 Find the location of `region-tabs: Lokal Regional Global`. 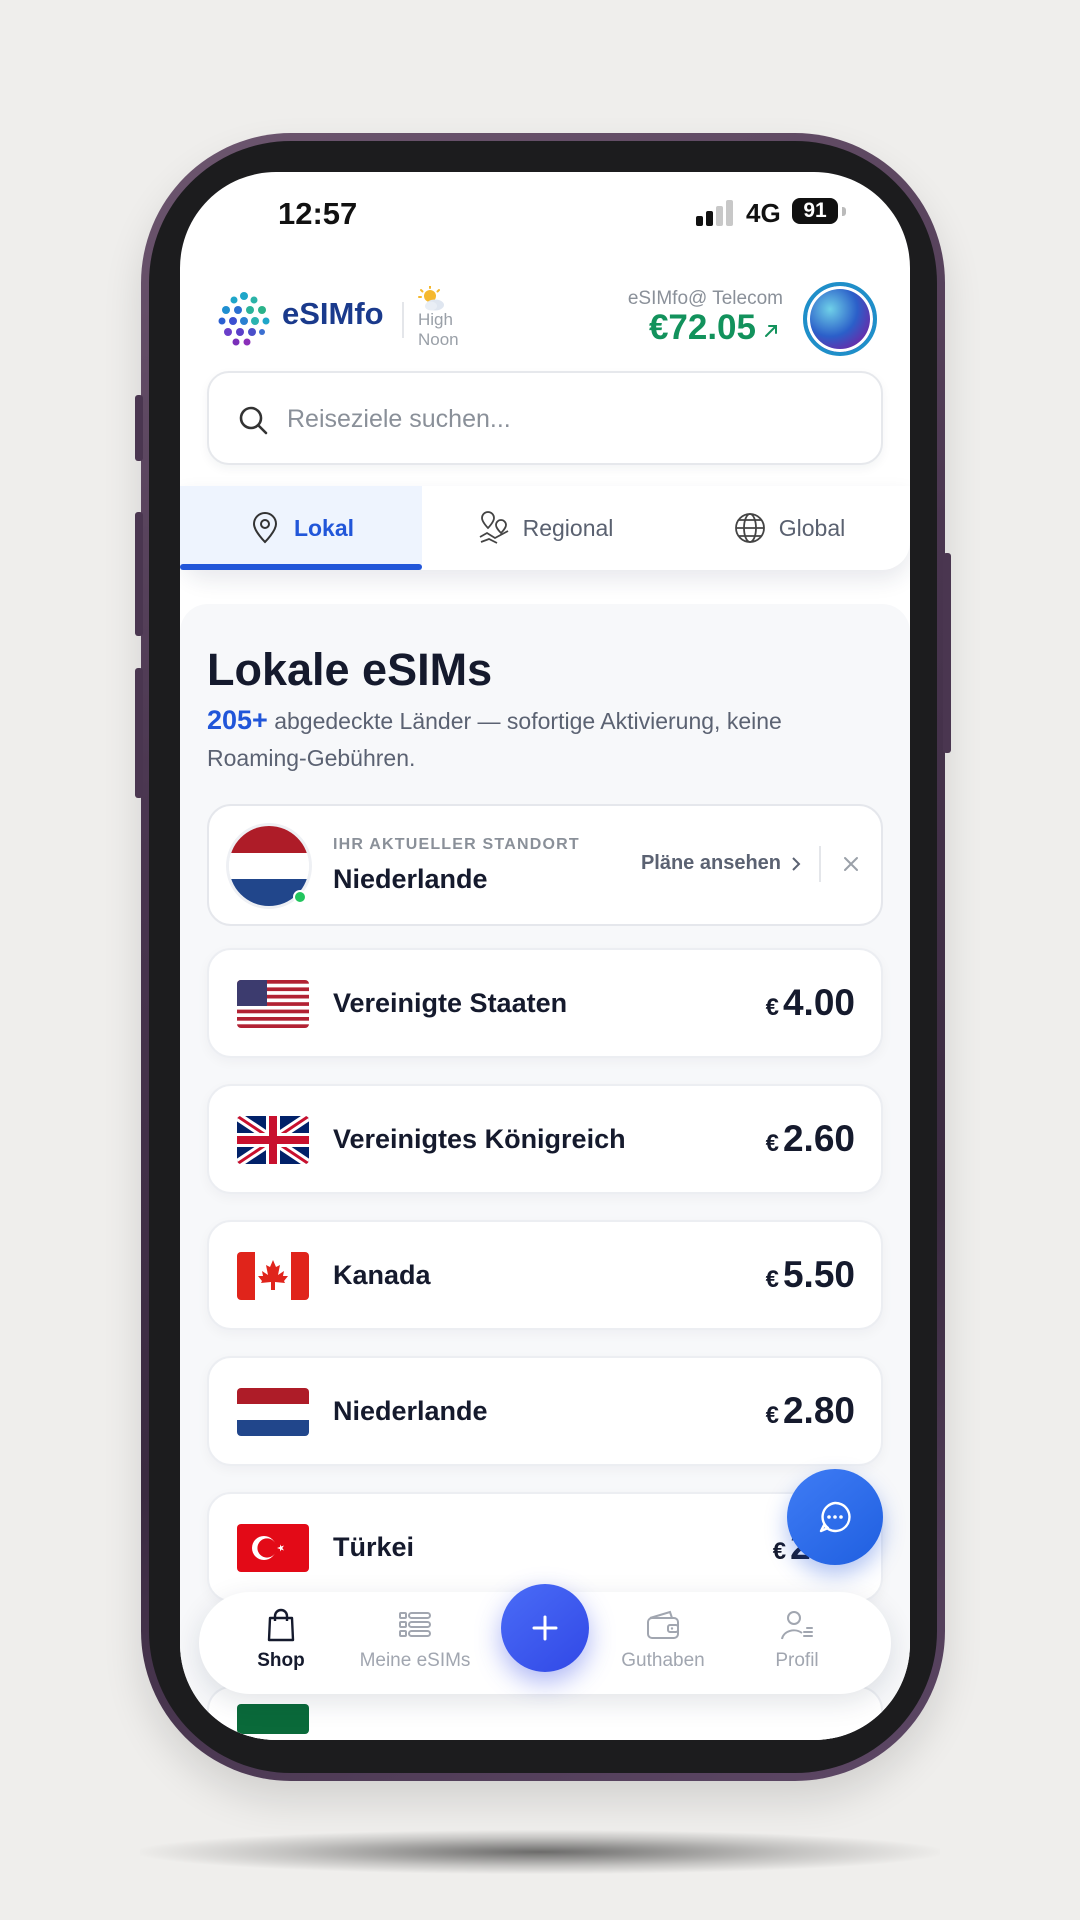

region-tabs: Lokal Regional Global is located at coordinates (545, 528).